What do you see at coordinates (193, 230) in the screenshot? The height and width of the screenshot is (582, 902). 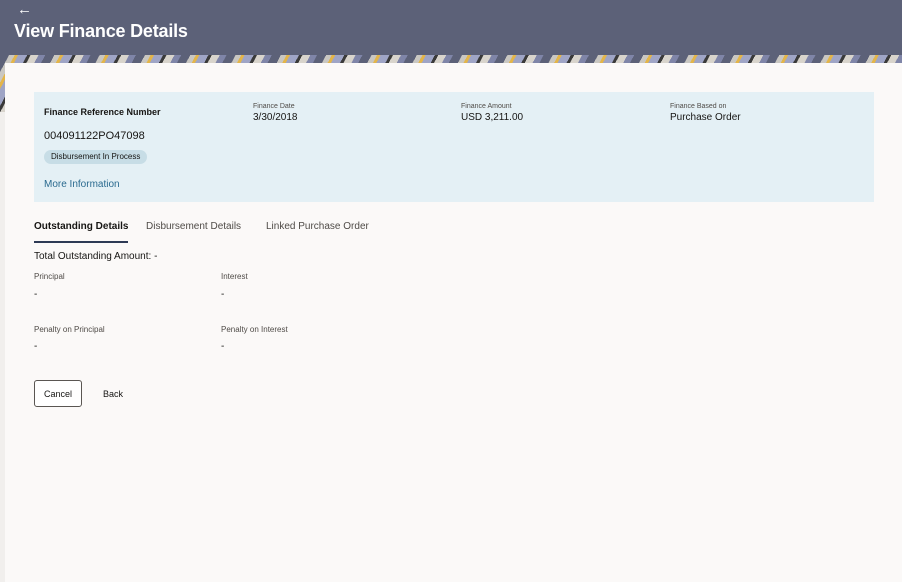 I see `tab-disbursement-details: Disbursement Details` at bounding box center [193, 230].